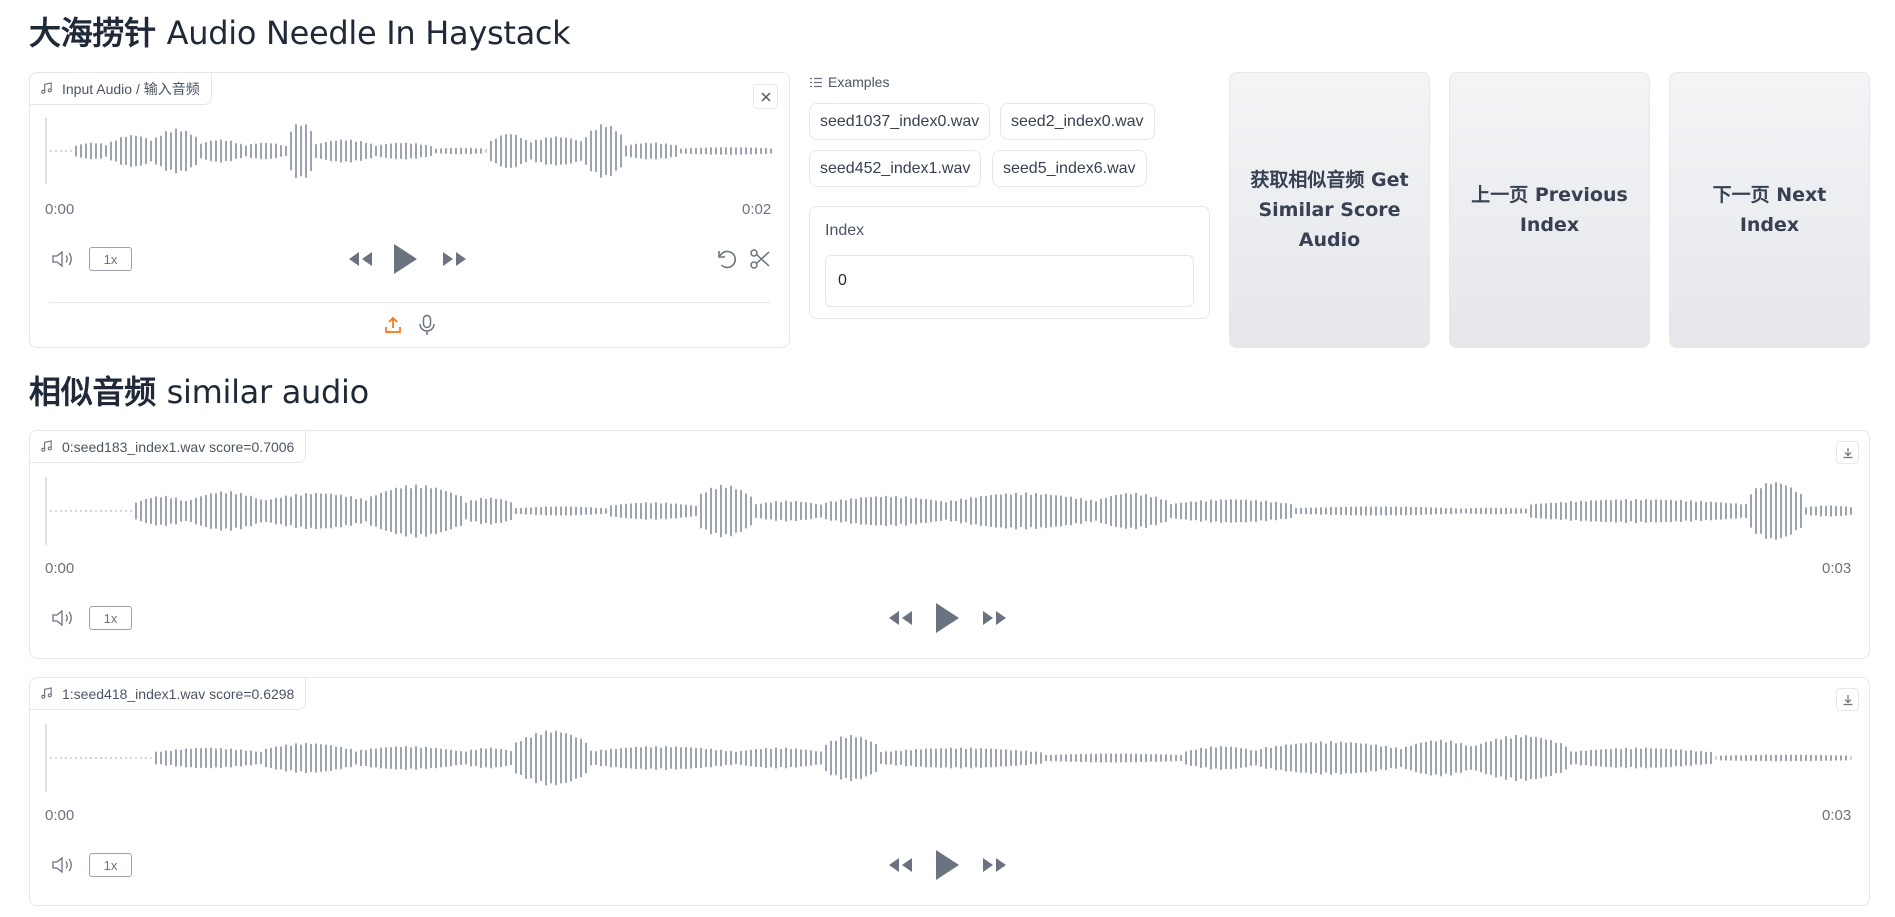 This screenshot has height=917, width=1895. I want to click on get-similar-button: 获取相似音频 Get Similar Score Audio, so click(1329, 210).